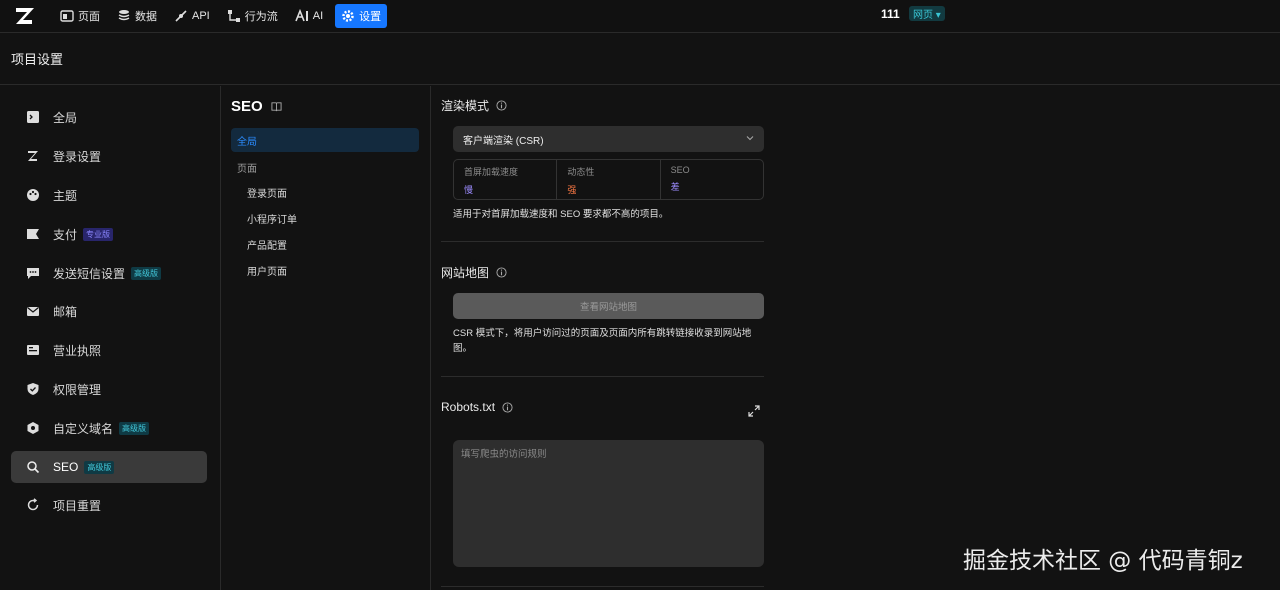 The width and height of the screenshot is (1280, 590). What do you see at coordinates (267, 270) in the screenshot?
I see `sub-item-page: 用户页面` at bounding box center [267, 270].